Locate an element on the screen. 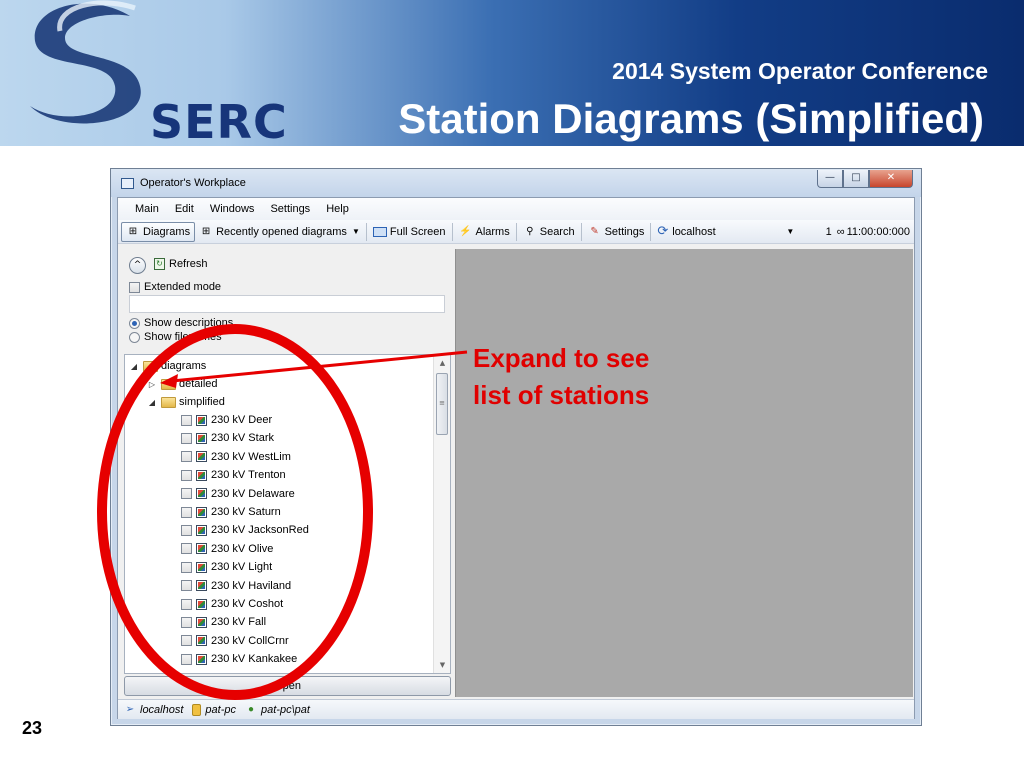 This screenshot has width=1024, height=758. station-label: 230 kV Saturn is located at coordinates (246, 512).